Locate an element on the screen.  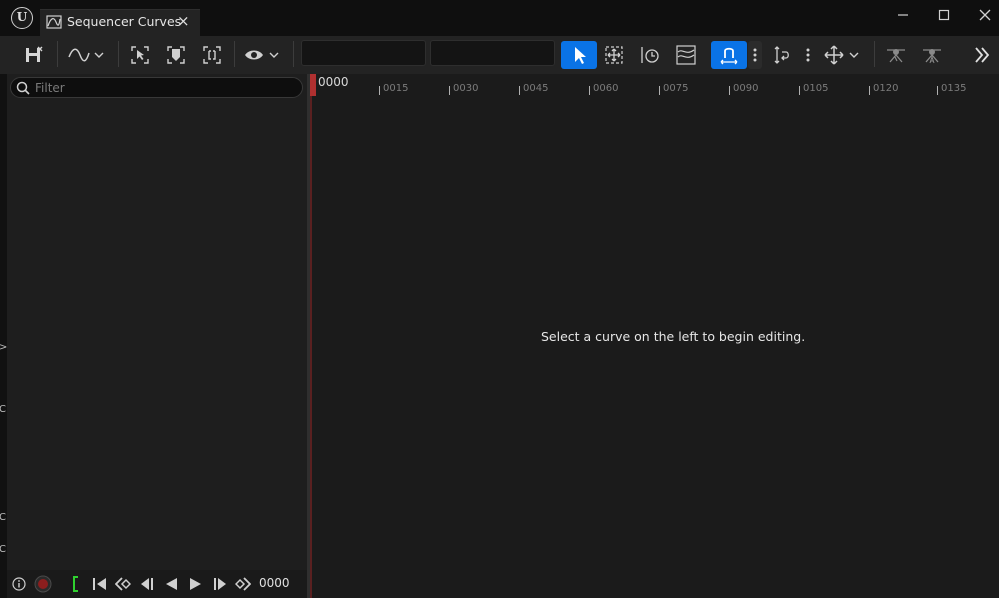
title-bar: U Sequencer Curves × is located at coordinates (499, 18).